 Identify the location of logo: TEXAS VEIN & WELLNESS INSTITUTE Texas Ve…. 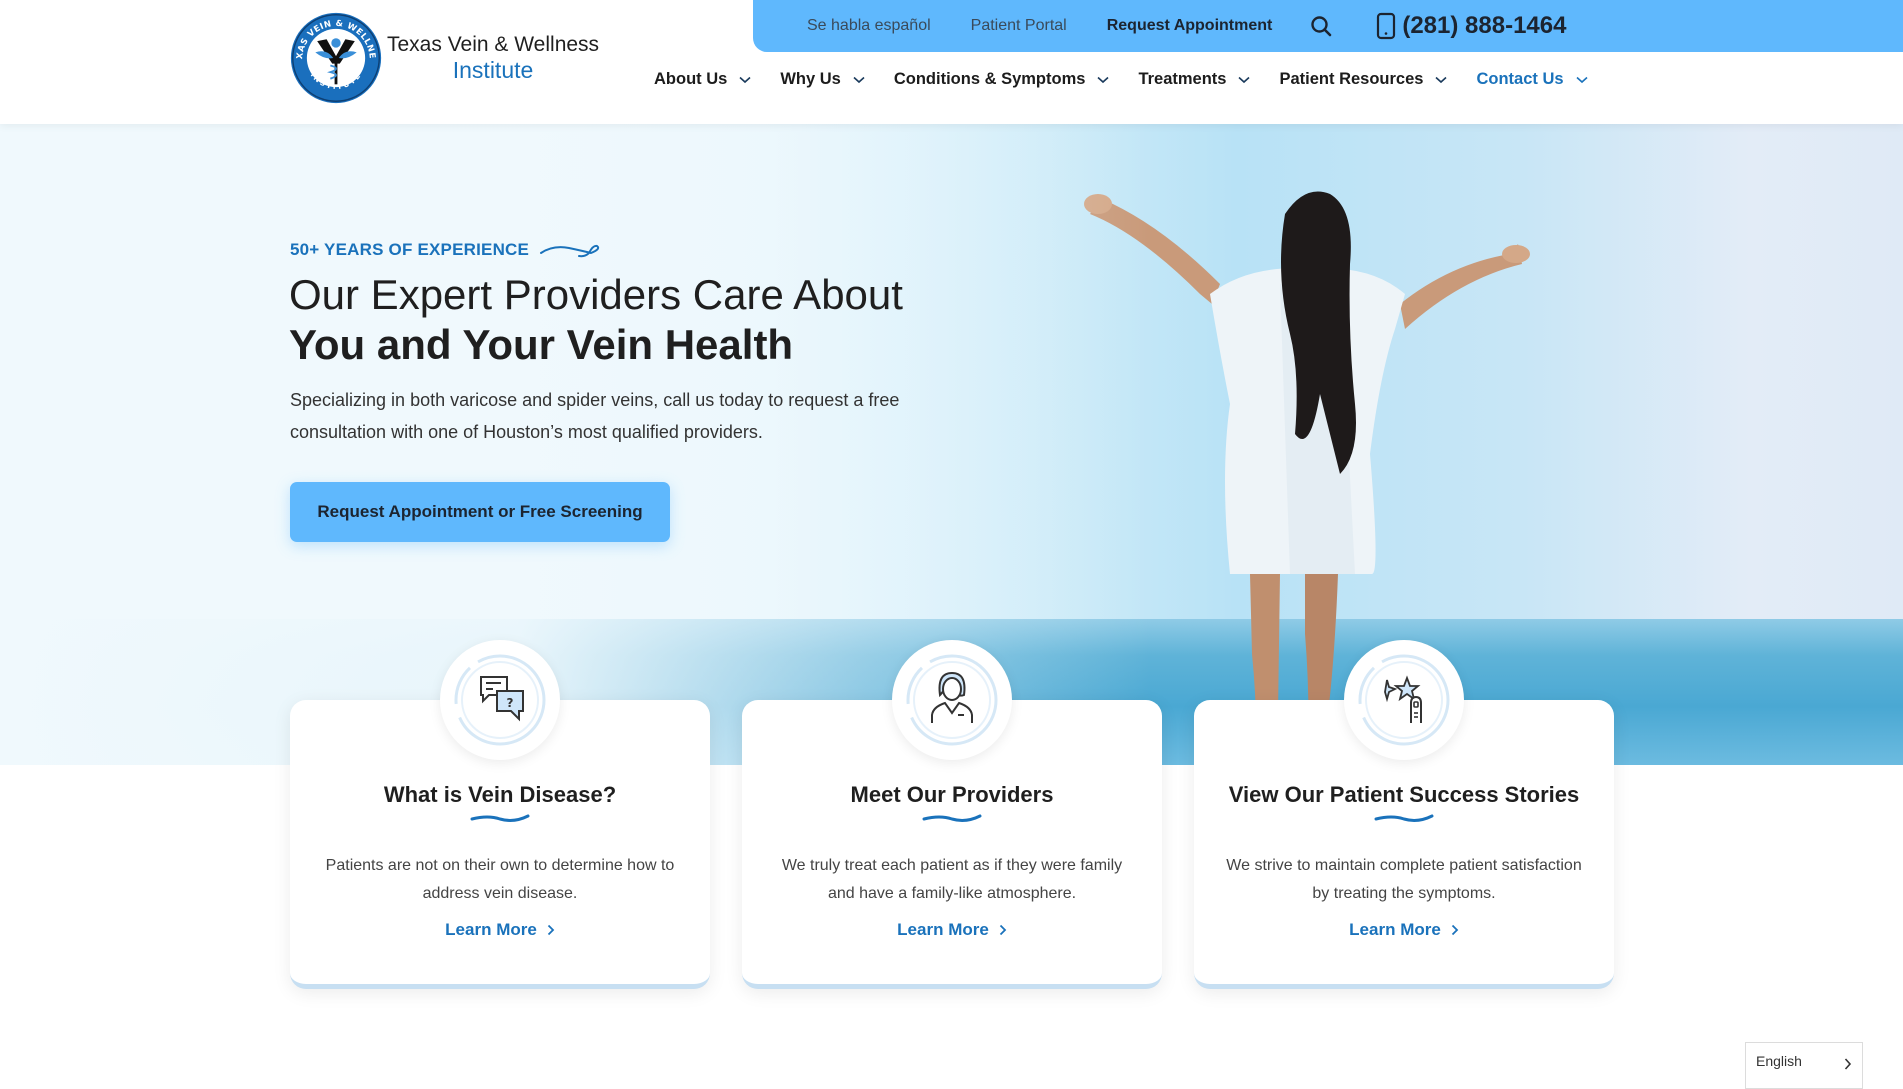
(444, 58).